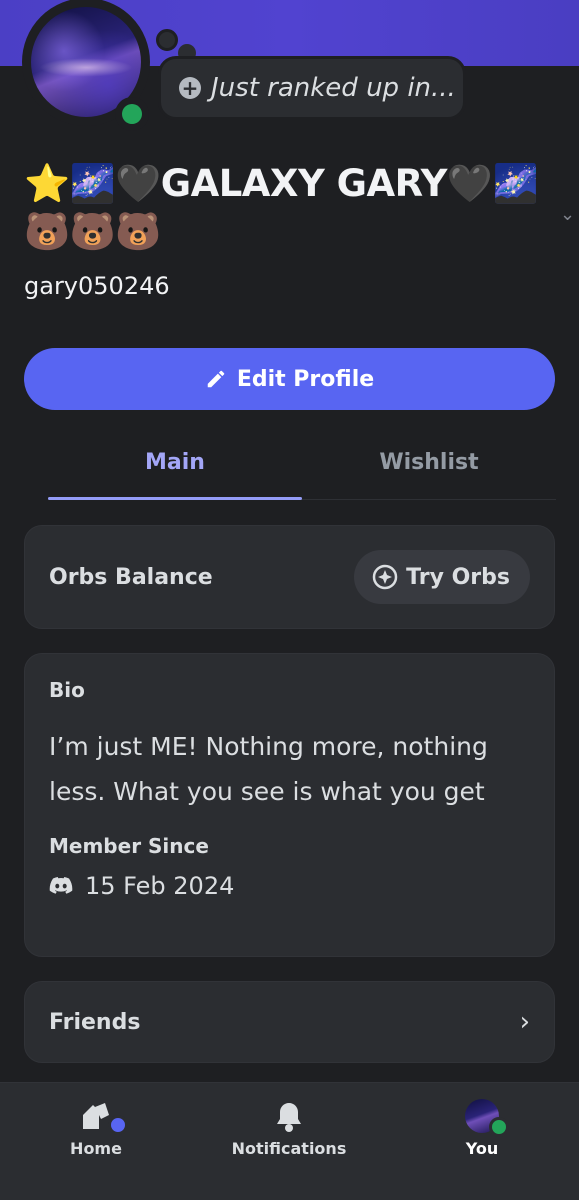 This screenshot has height=1200, width=579. I want to click on nav-home-label: Home, so click(96, 1148).